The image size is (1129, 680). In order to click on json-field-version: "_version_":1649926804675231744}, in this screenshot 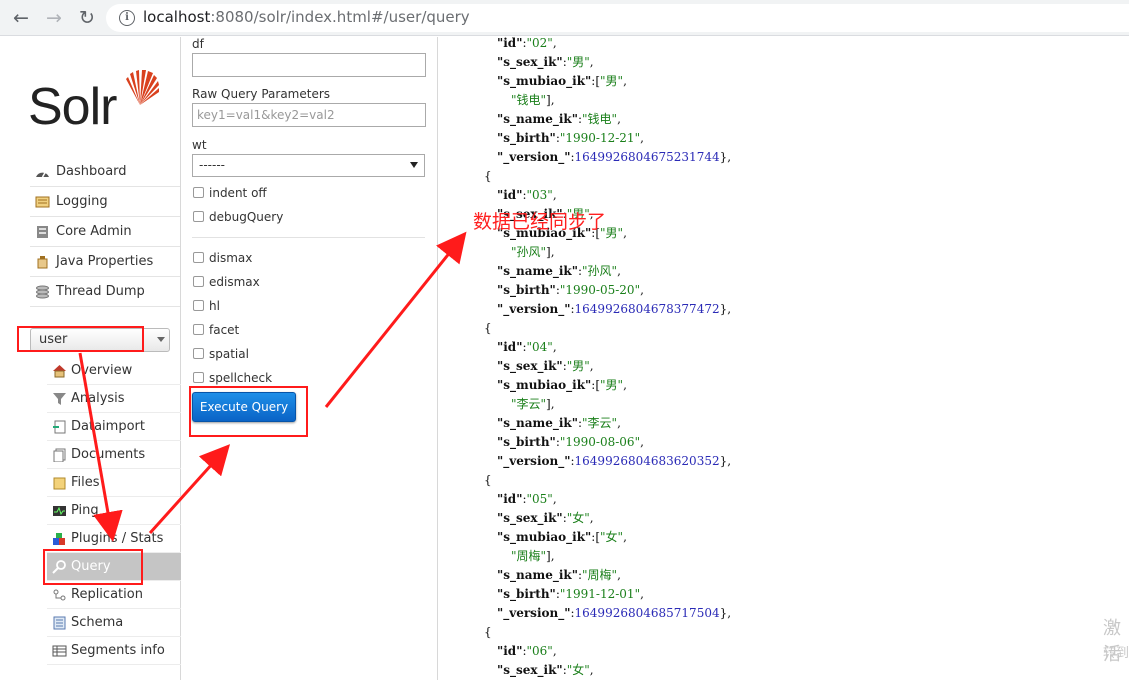, I will do `click(614, 157)`.